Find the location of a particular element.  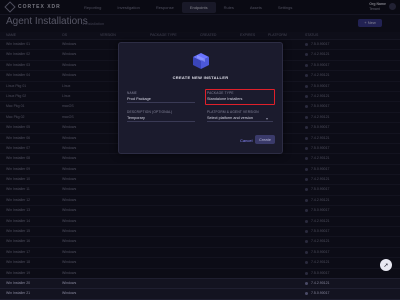

row-status: 7.4.2.90121 is located at coordinates (320, 282).